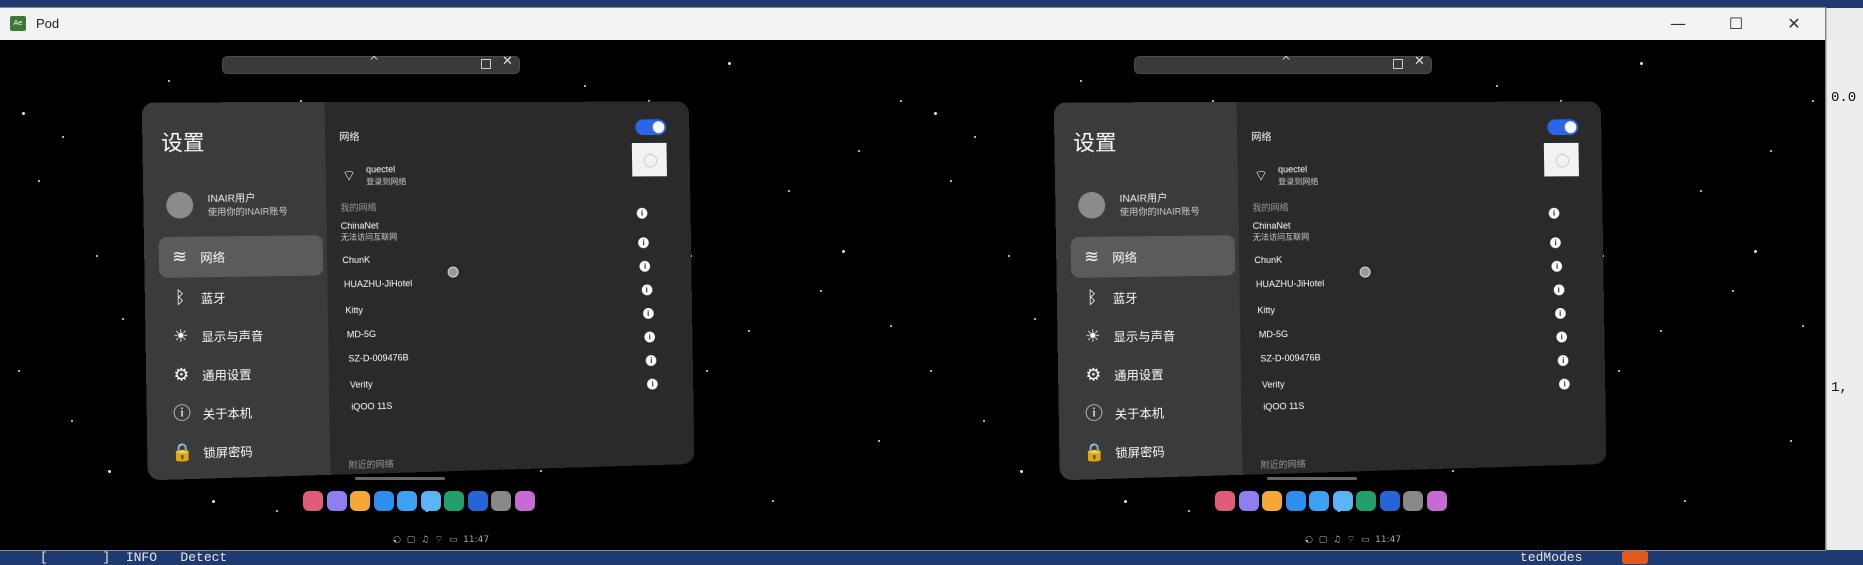 This screenshot has width=1863, height=565. I want to click on ide-logo-icon, so click(1635, 557).